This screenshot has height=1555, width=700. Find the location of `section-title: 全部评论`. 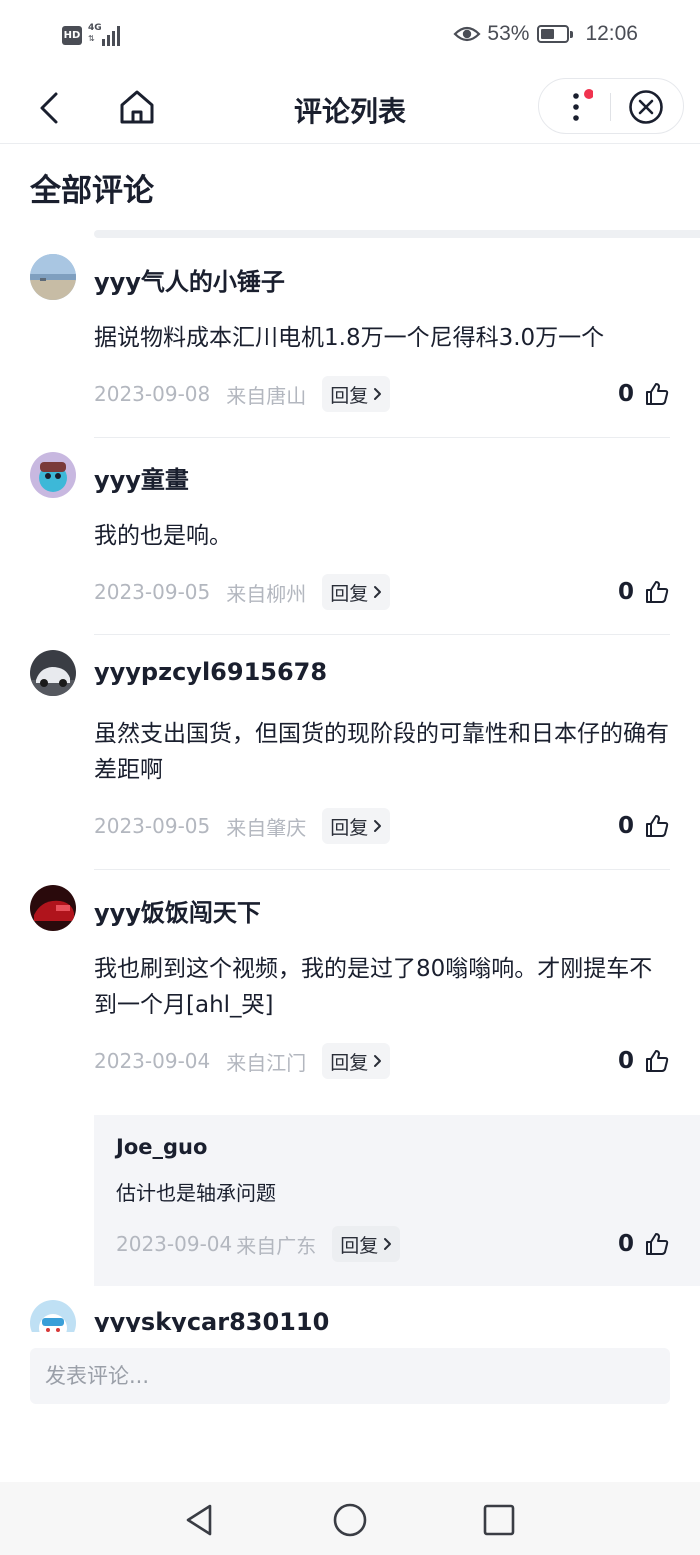

section-title: 全部评论 is located at coordinates (92, 191).